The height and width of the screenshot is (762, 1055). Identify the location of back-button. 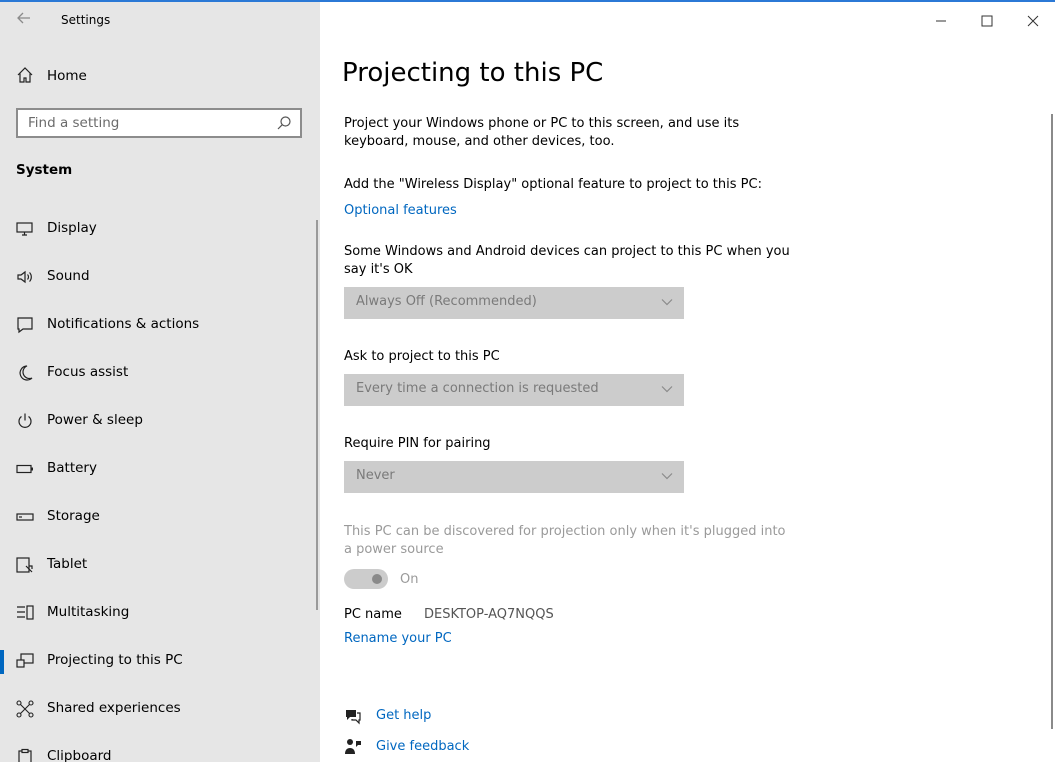
(24, 20).